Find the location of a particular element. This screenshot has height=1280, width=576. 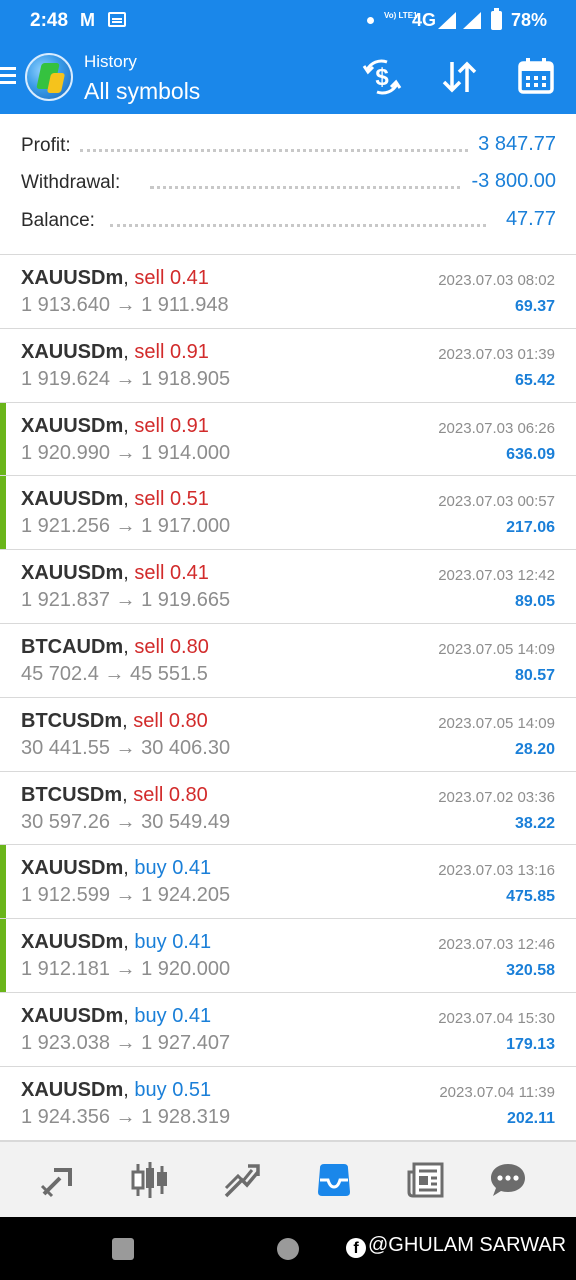

trade-profit: 80.57 is located at coordinates (534, 675).